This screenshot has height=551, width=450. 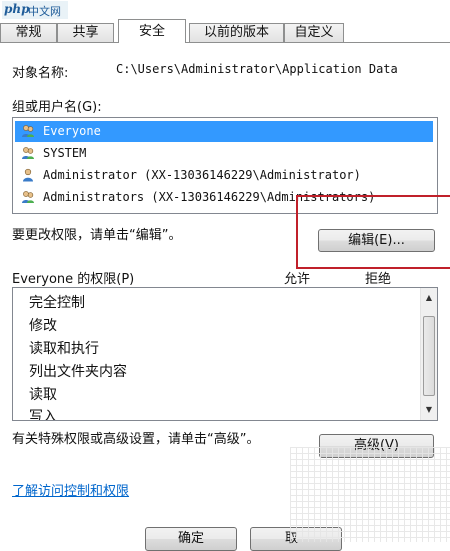 I want to click on tab-sharing: 共享, so click(x=85, y=32).